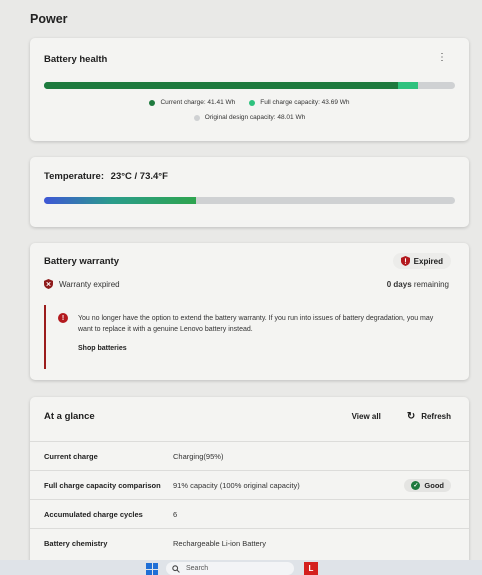  What do you see at coordinates (76, 543) in the screenshot?
I see `row-label: Battery chemistry` at bounding box center [76, 543].